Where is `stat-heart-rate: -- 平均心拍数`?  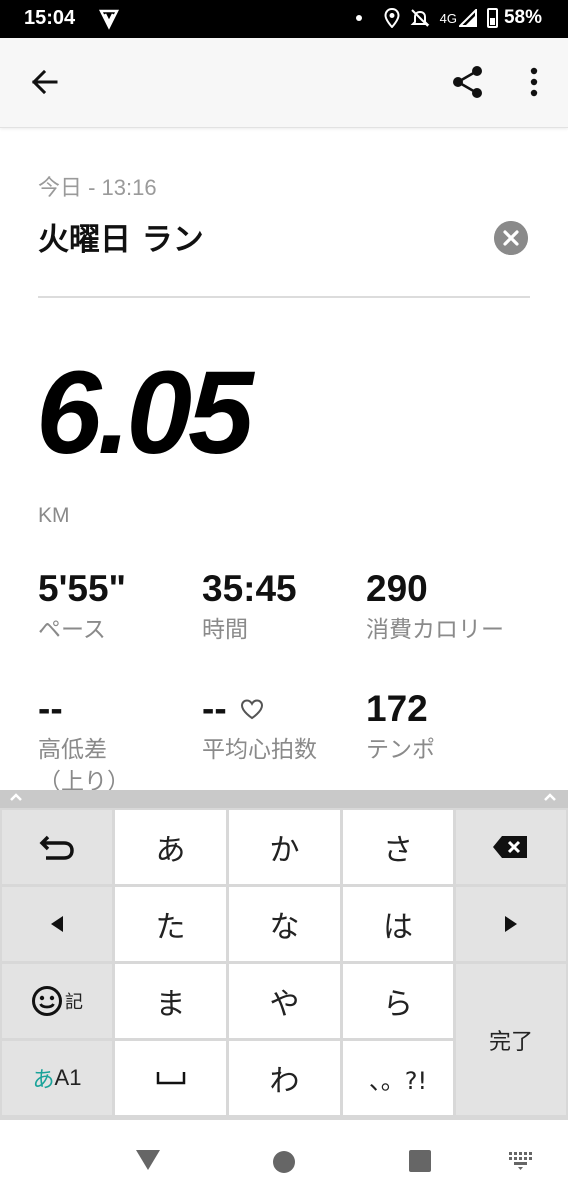 stat-heart-rate: -- 平均心拍数 is located at coordinates (287, 727).